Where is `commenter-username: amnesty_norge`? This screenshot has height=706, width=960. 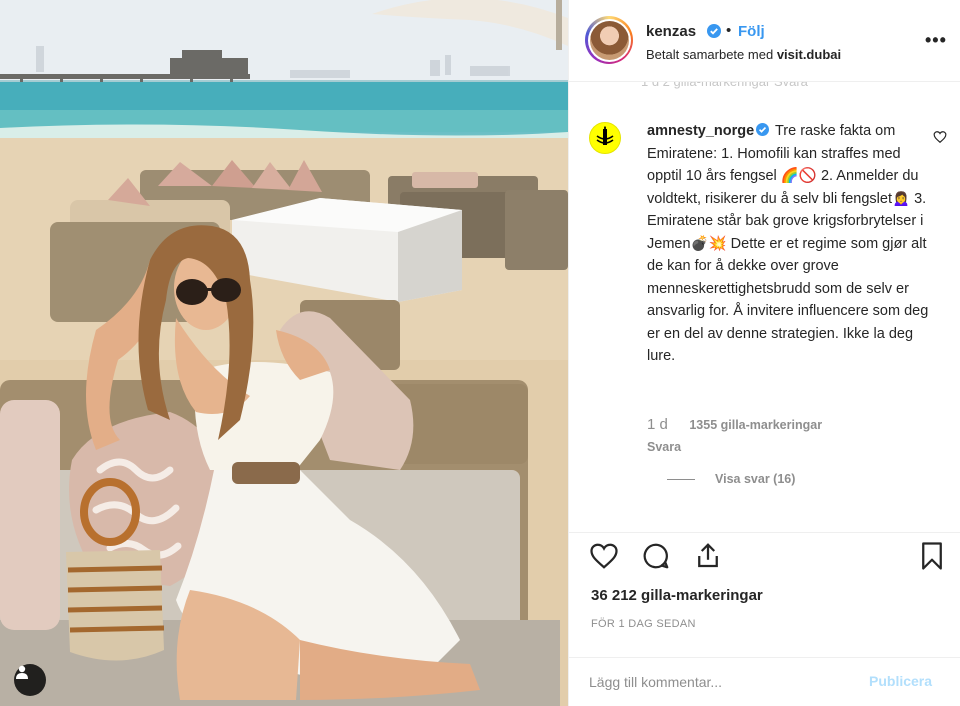
commenter-username: amnesty_norge is located at coordinates (700, 131).